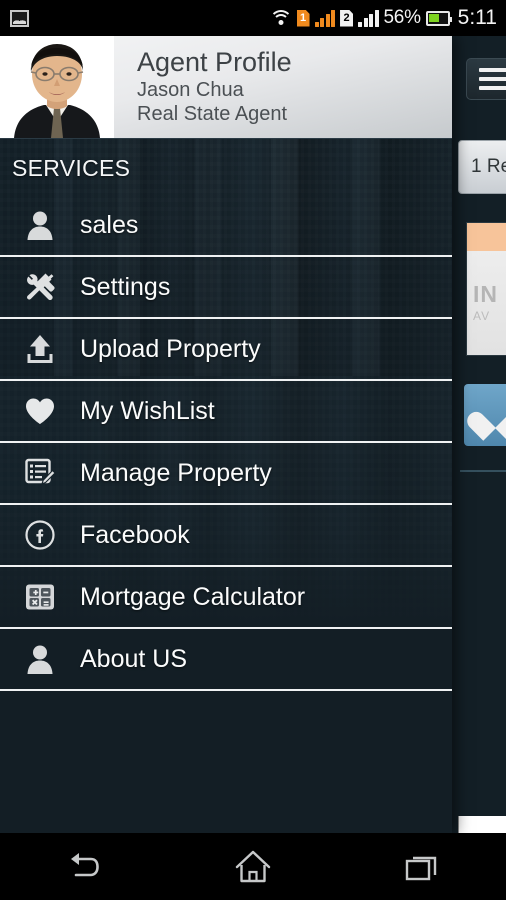 The height and width of the screenshot is (900, 506). What do you see at coordinates (226, 412) in the screenshot?
I see `menu-item-my-wishlist: My WishList` at bounding box center [226, 412].